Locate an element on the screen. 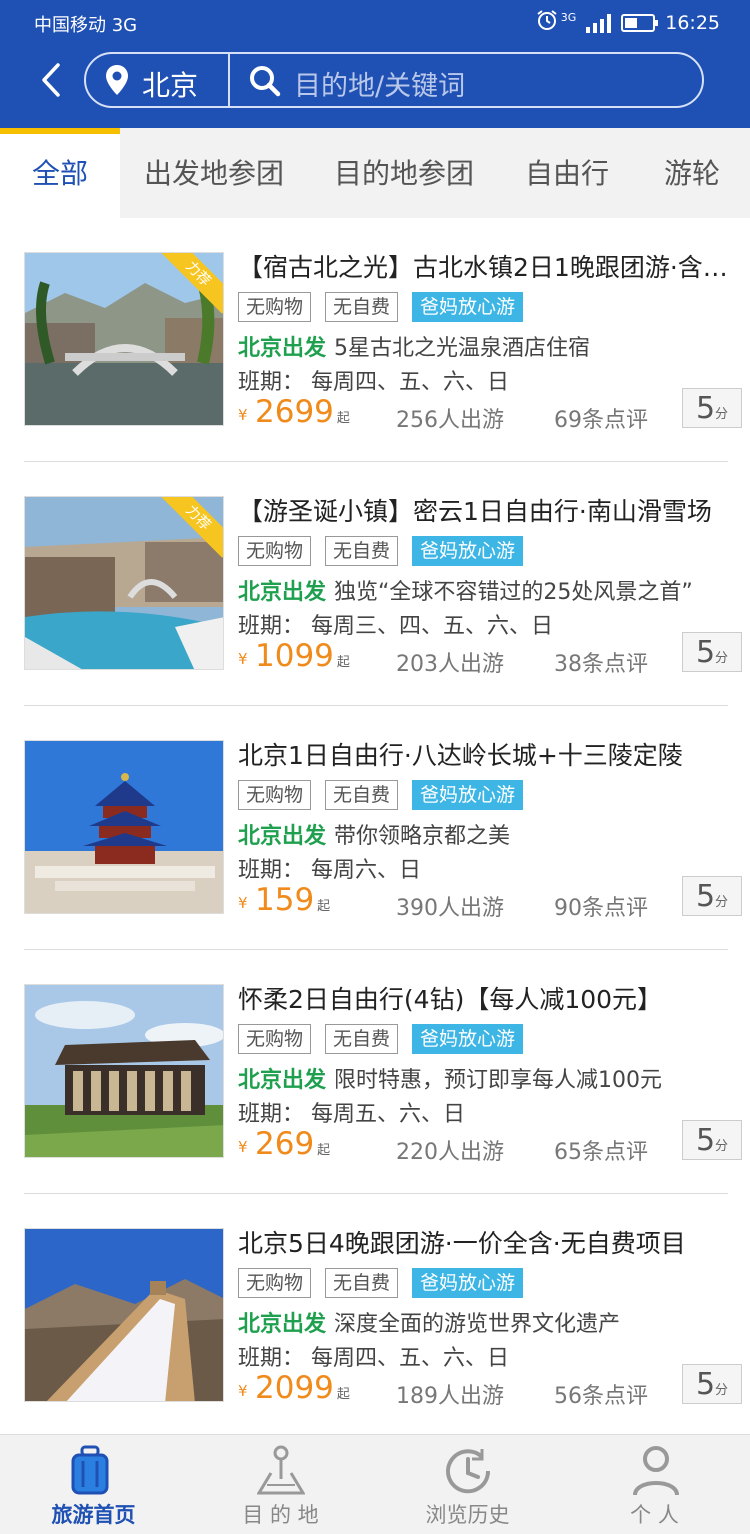 This screenshot has height=1534, width=750. review-count: 38条点评 is located at coordinates (601, 664).